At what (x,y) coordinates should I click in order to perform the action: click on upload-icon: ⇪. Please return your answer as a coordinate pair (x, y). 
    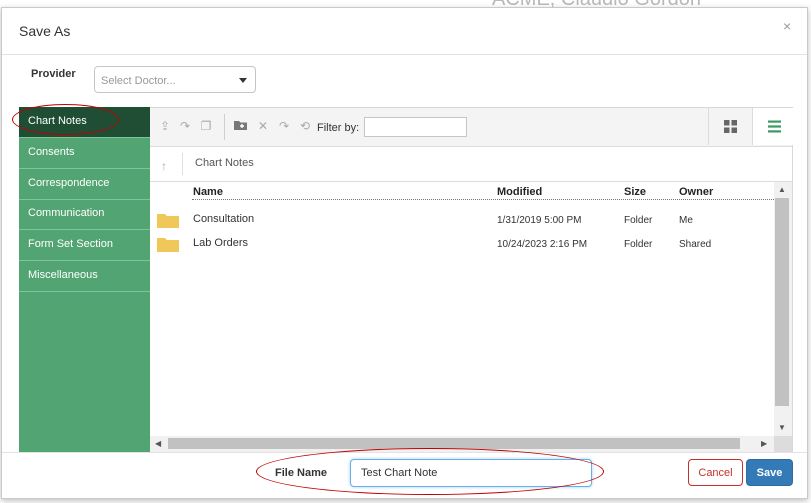
    Looking at the image, I should click on (165, 126).